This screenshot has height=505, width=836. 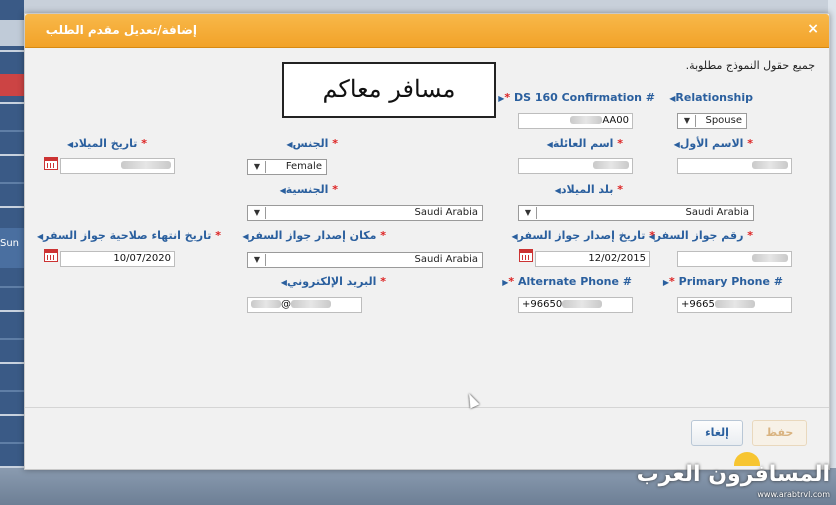 What do you see at coordinates (117, 166) in the screenshot?
I see `birth-date-input` at bounding box center [117, 166].